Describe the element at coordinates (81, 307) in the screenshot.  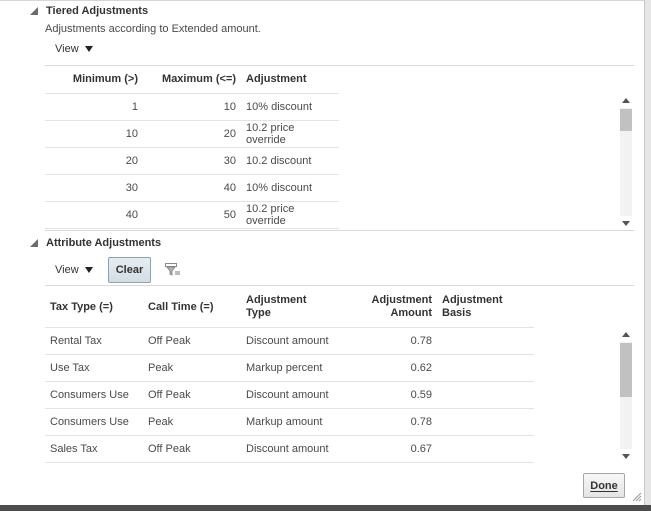
I see `col-tax-type-label: Tax Type (=)` at that location.